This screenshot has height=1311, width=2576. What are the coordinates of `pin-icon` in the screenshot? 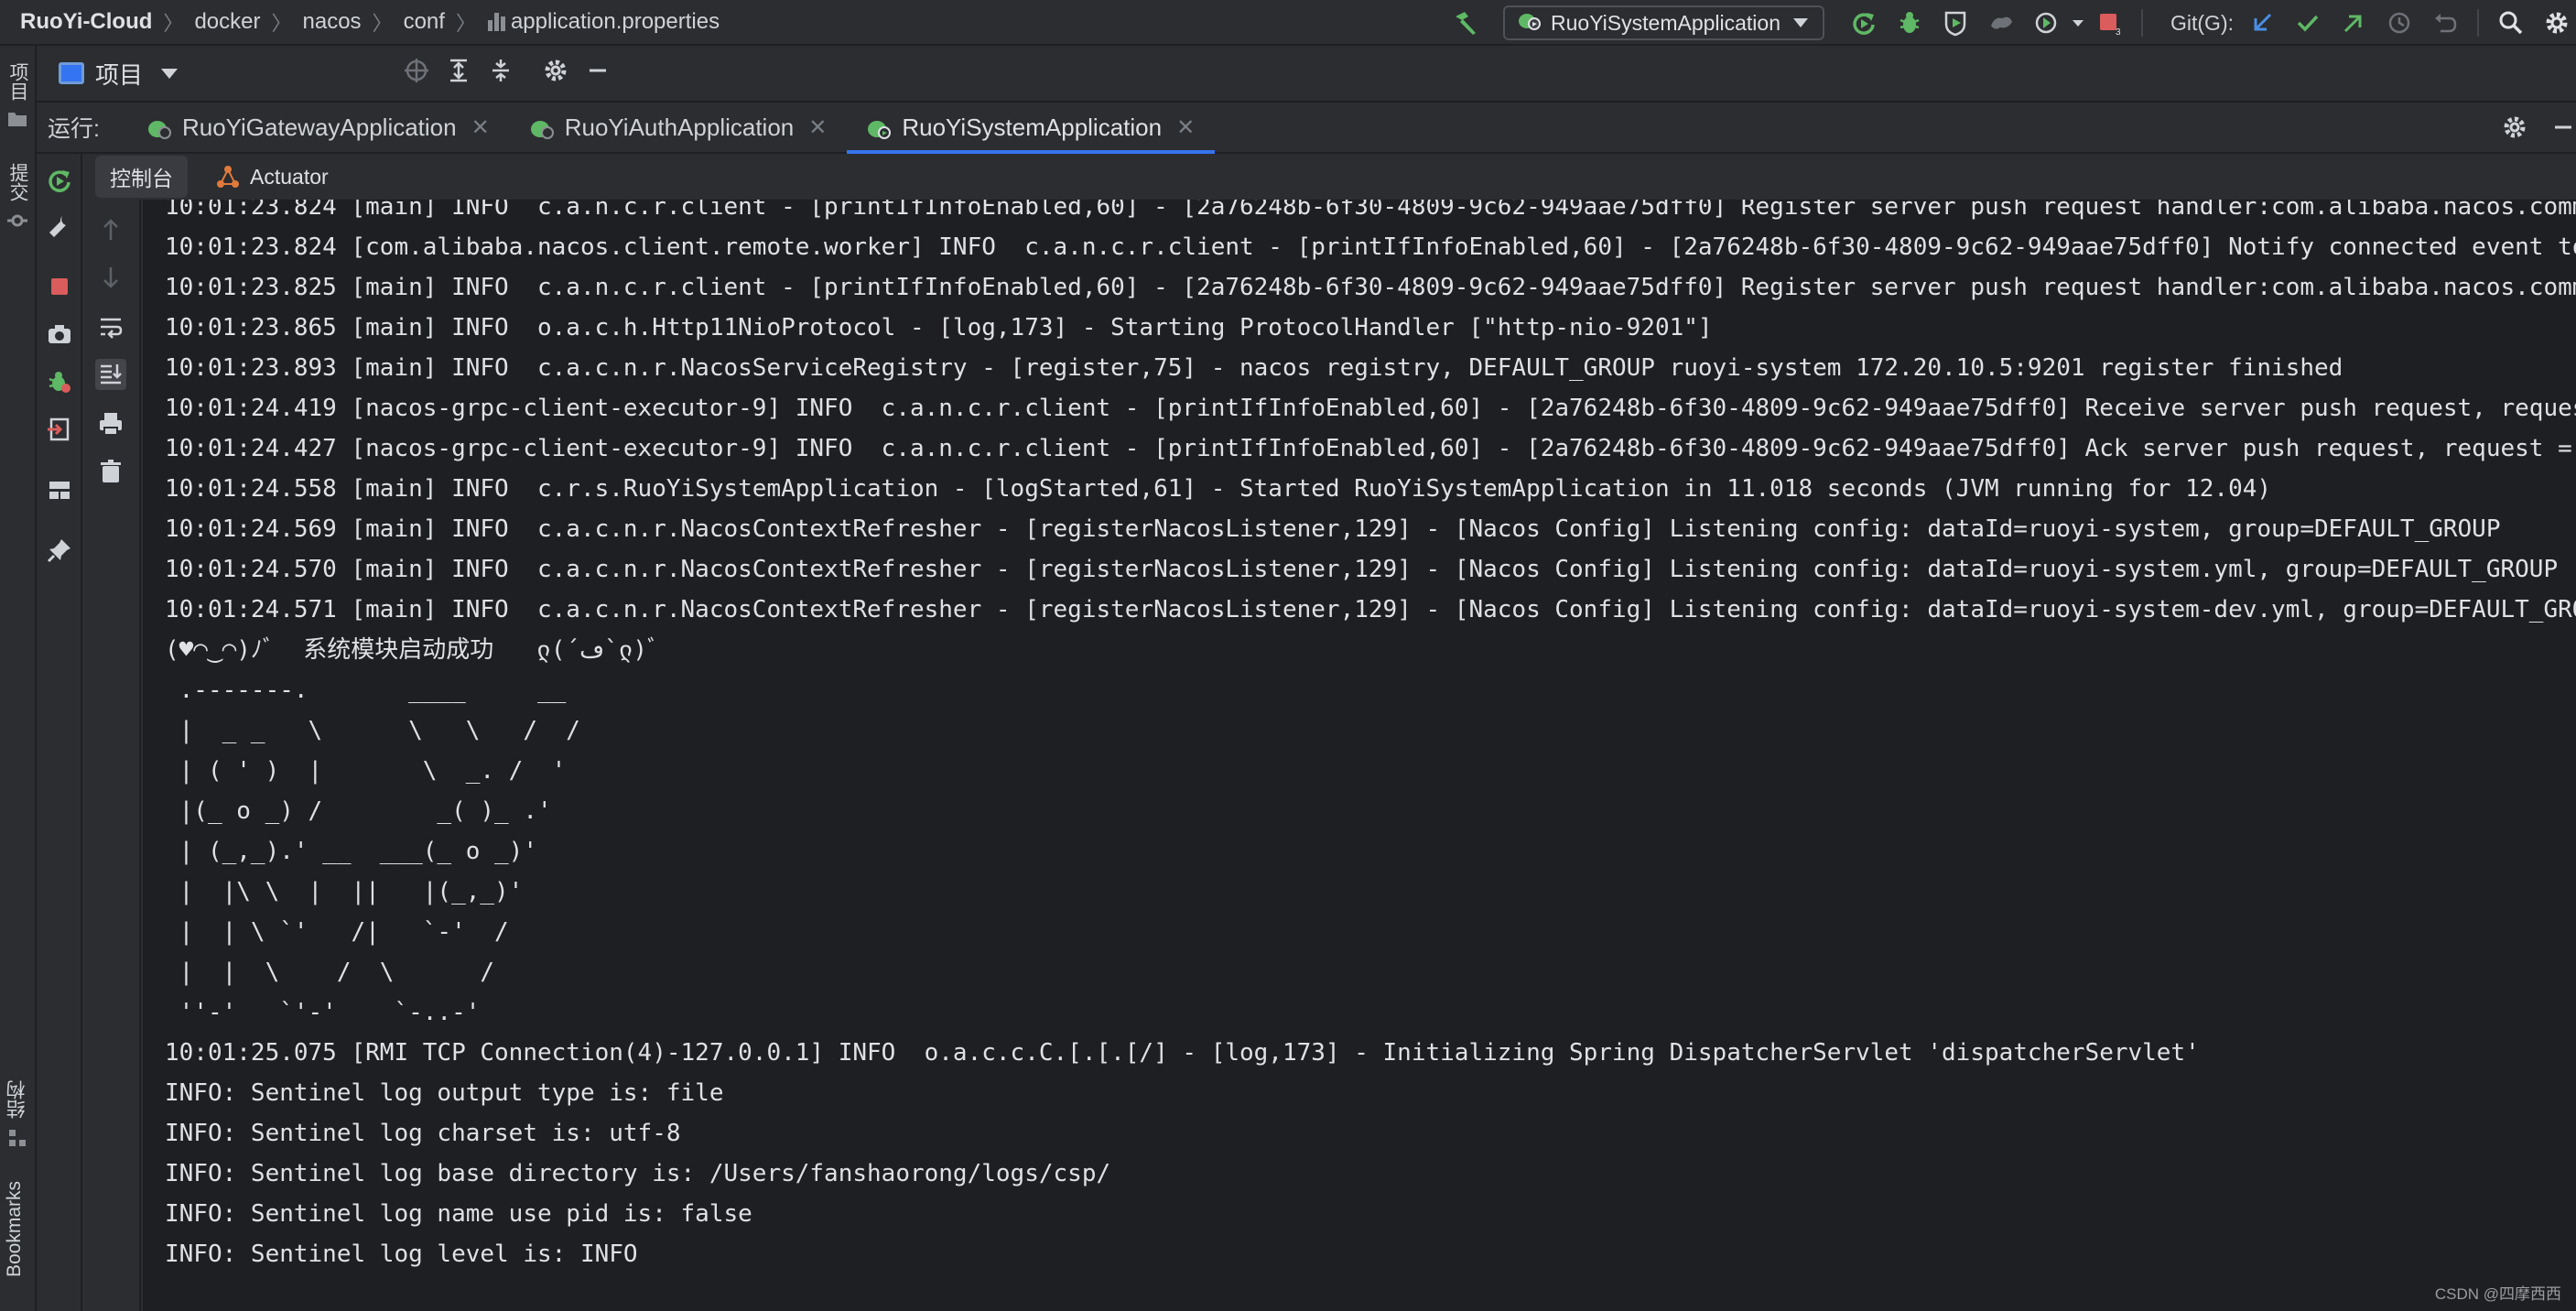 It's located at (60, 550).